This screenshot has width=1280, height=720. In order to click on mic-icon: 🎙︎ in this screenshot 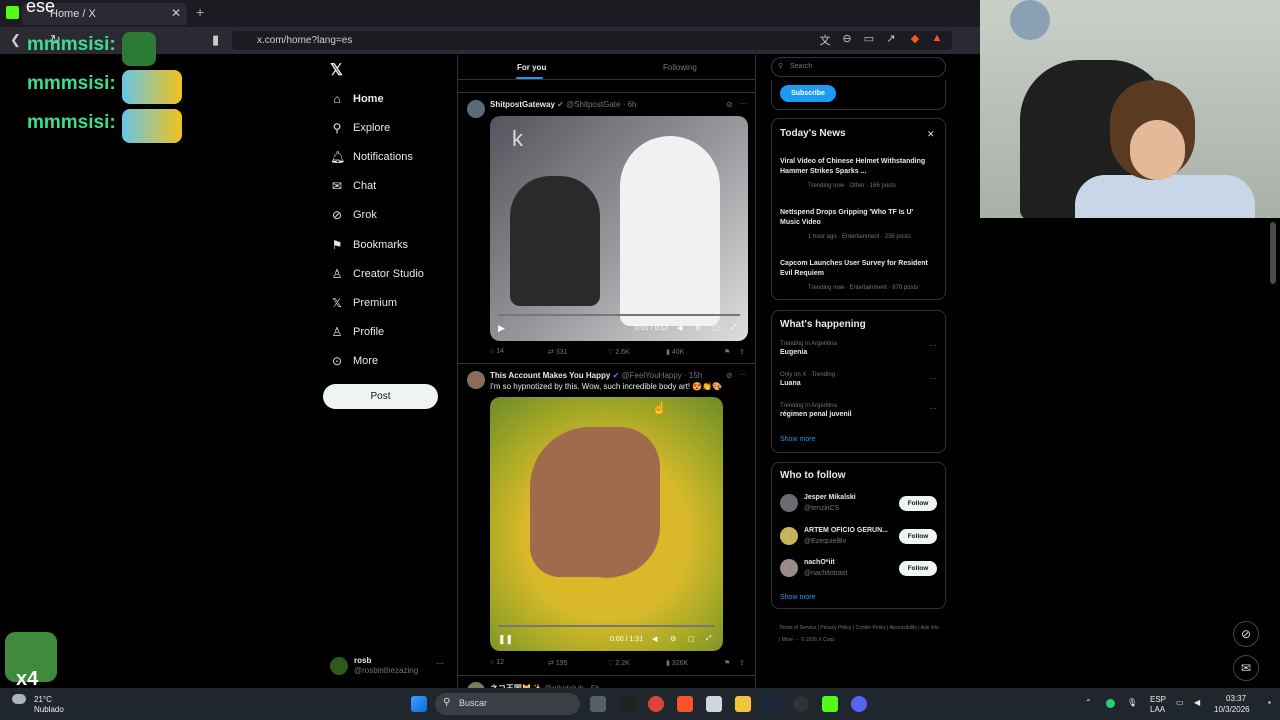, I will do `click(1132, 702)`.